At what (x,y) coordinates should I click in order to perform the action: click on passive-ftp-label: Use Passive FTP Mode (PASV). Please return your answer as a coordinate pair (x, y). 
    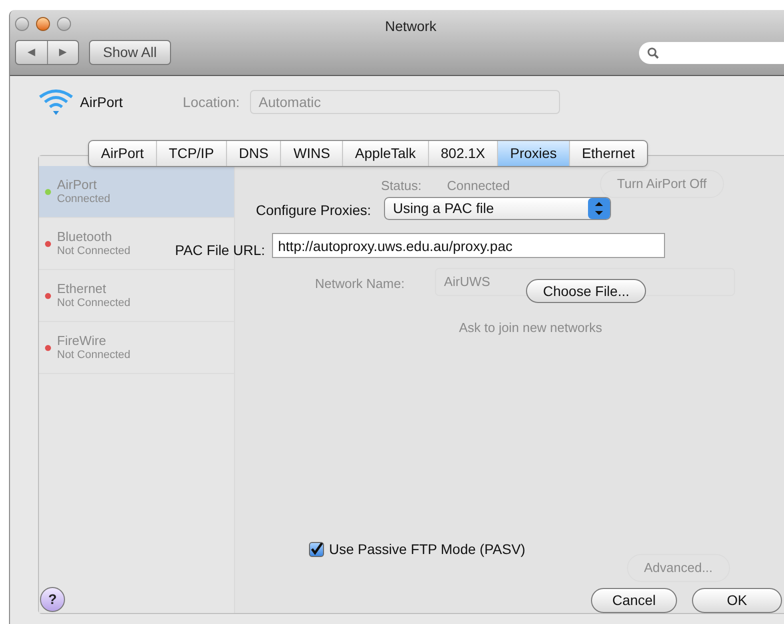
    Looking at the image, I should click on (427, 549).